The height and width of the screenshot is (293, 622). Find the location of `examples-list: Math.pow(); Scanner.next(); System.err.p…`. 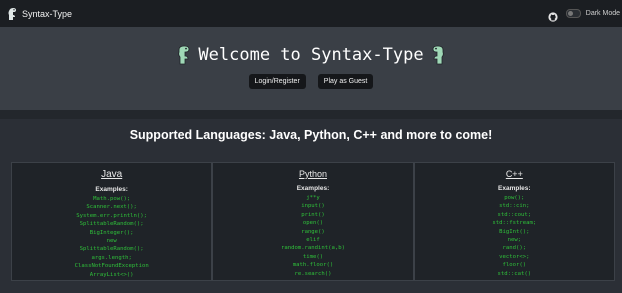

examples-list: Math.pow(); Scanner.next(); System.err.p… is located at coordinates (111, 237).